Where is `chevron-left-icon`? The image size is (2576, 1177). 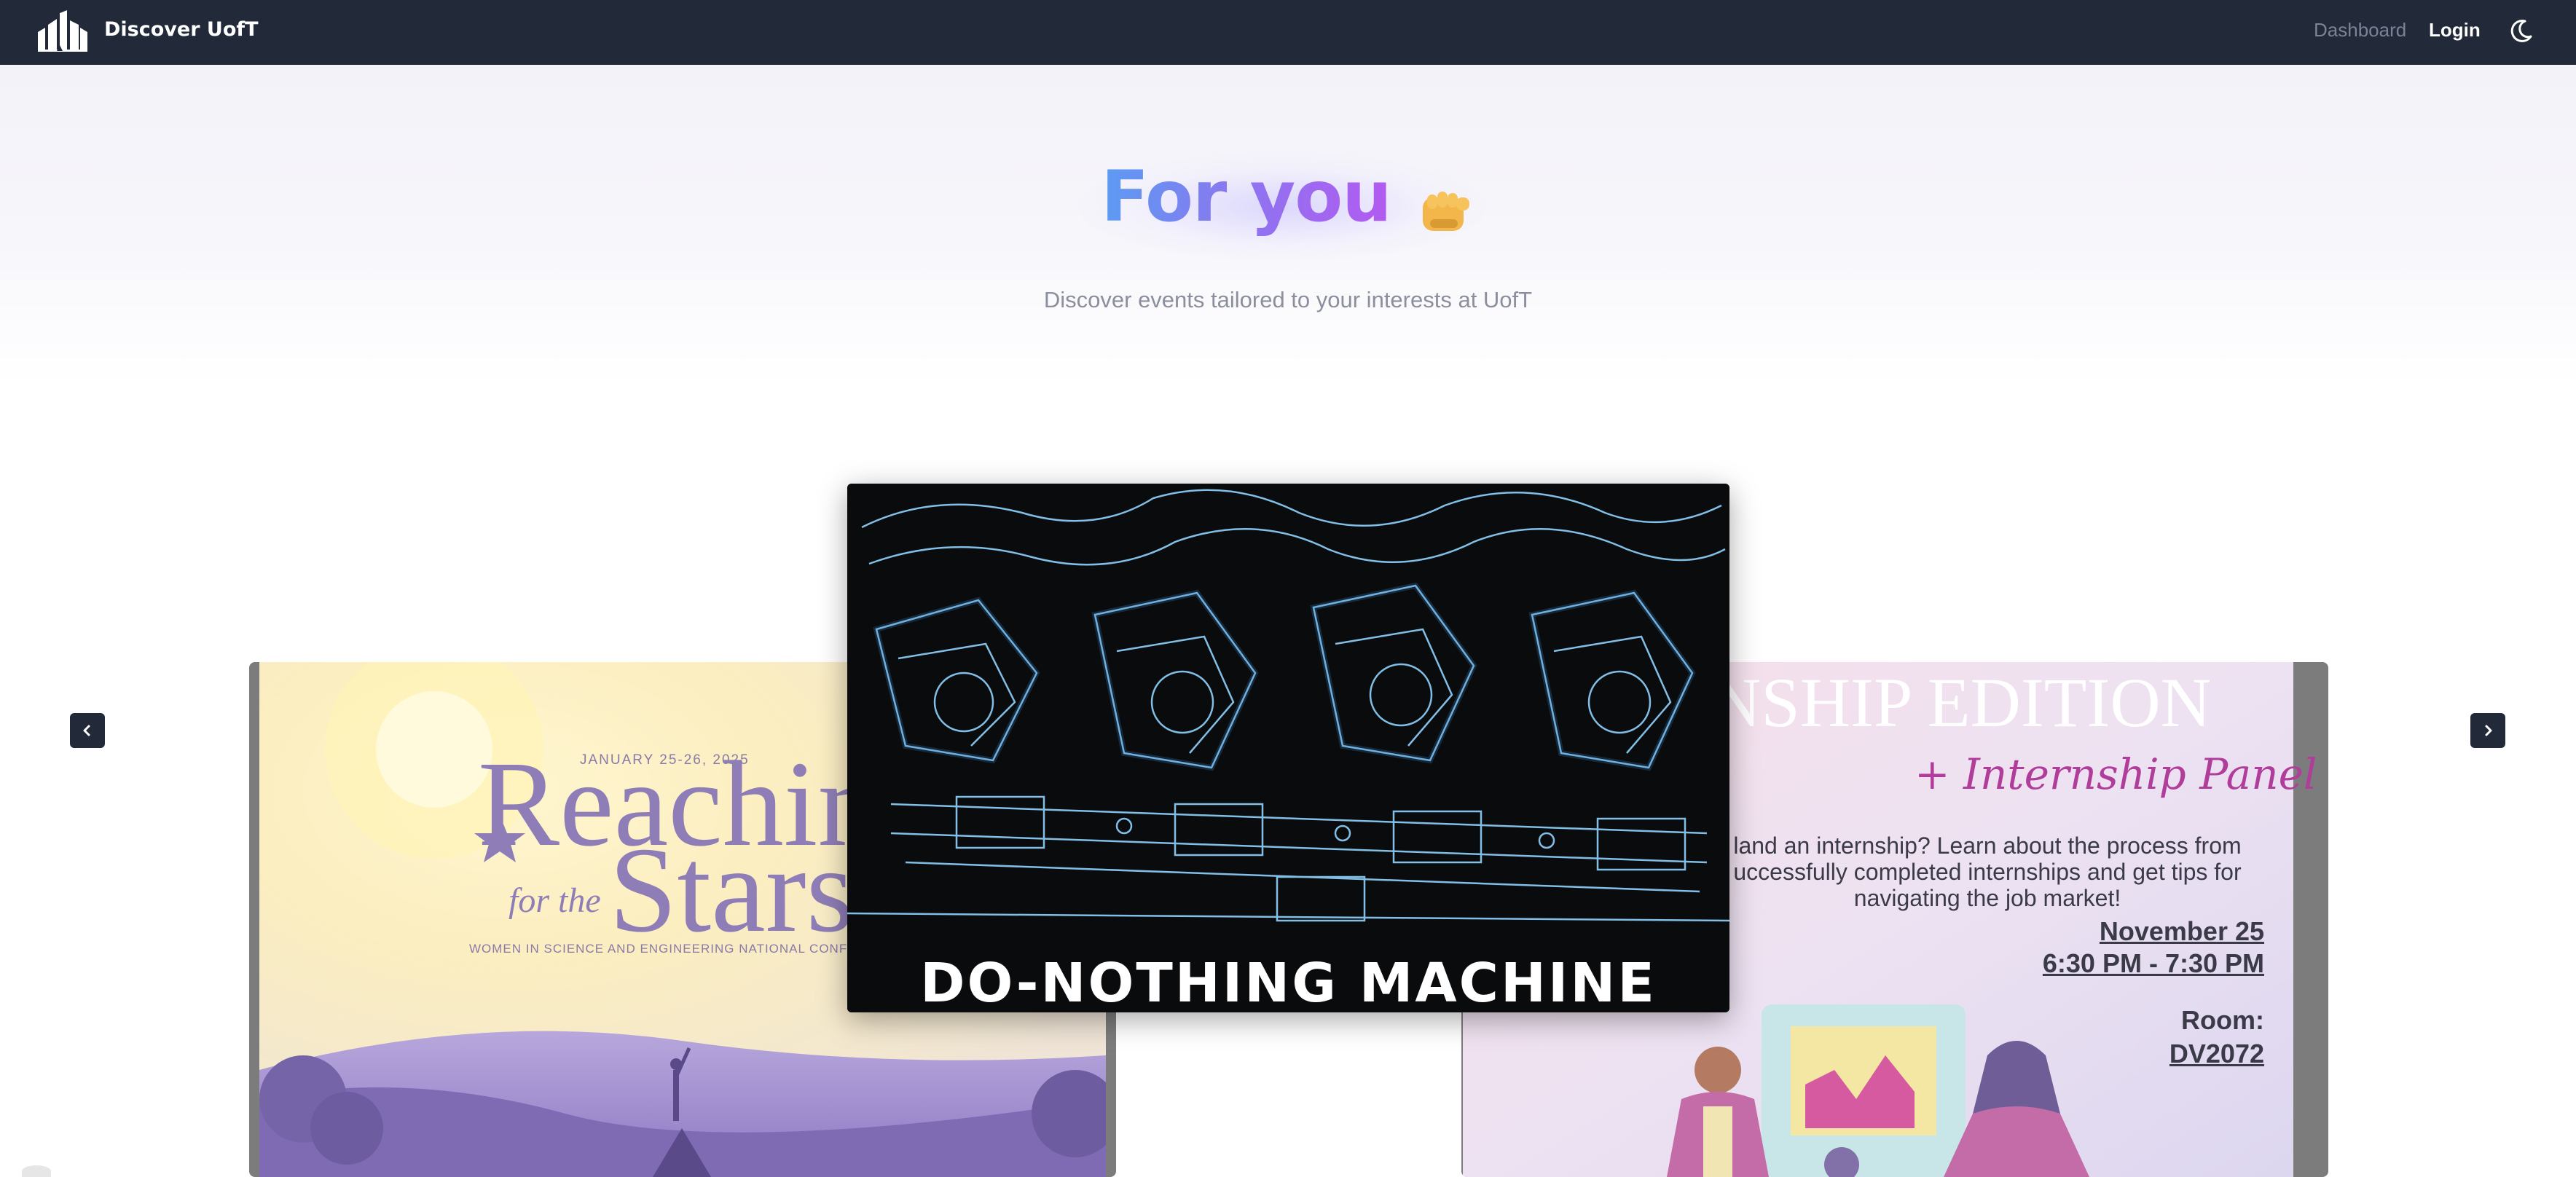 chevron-left-icon is located at coordinates (86, 730).